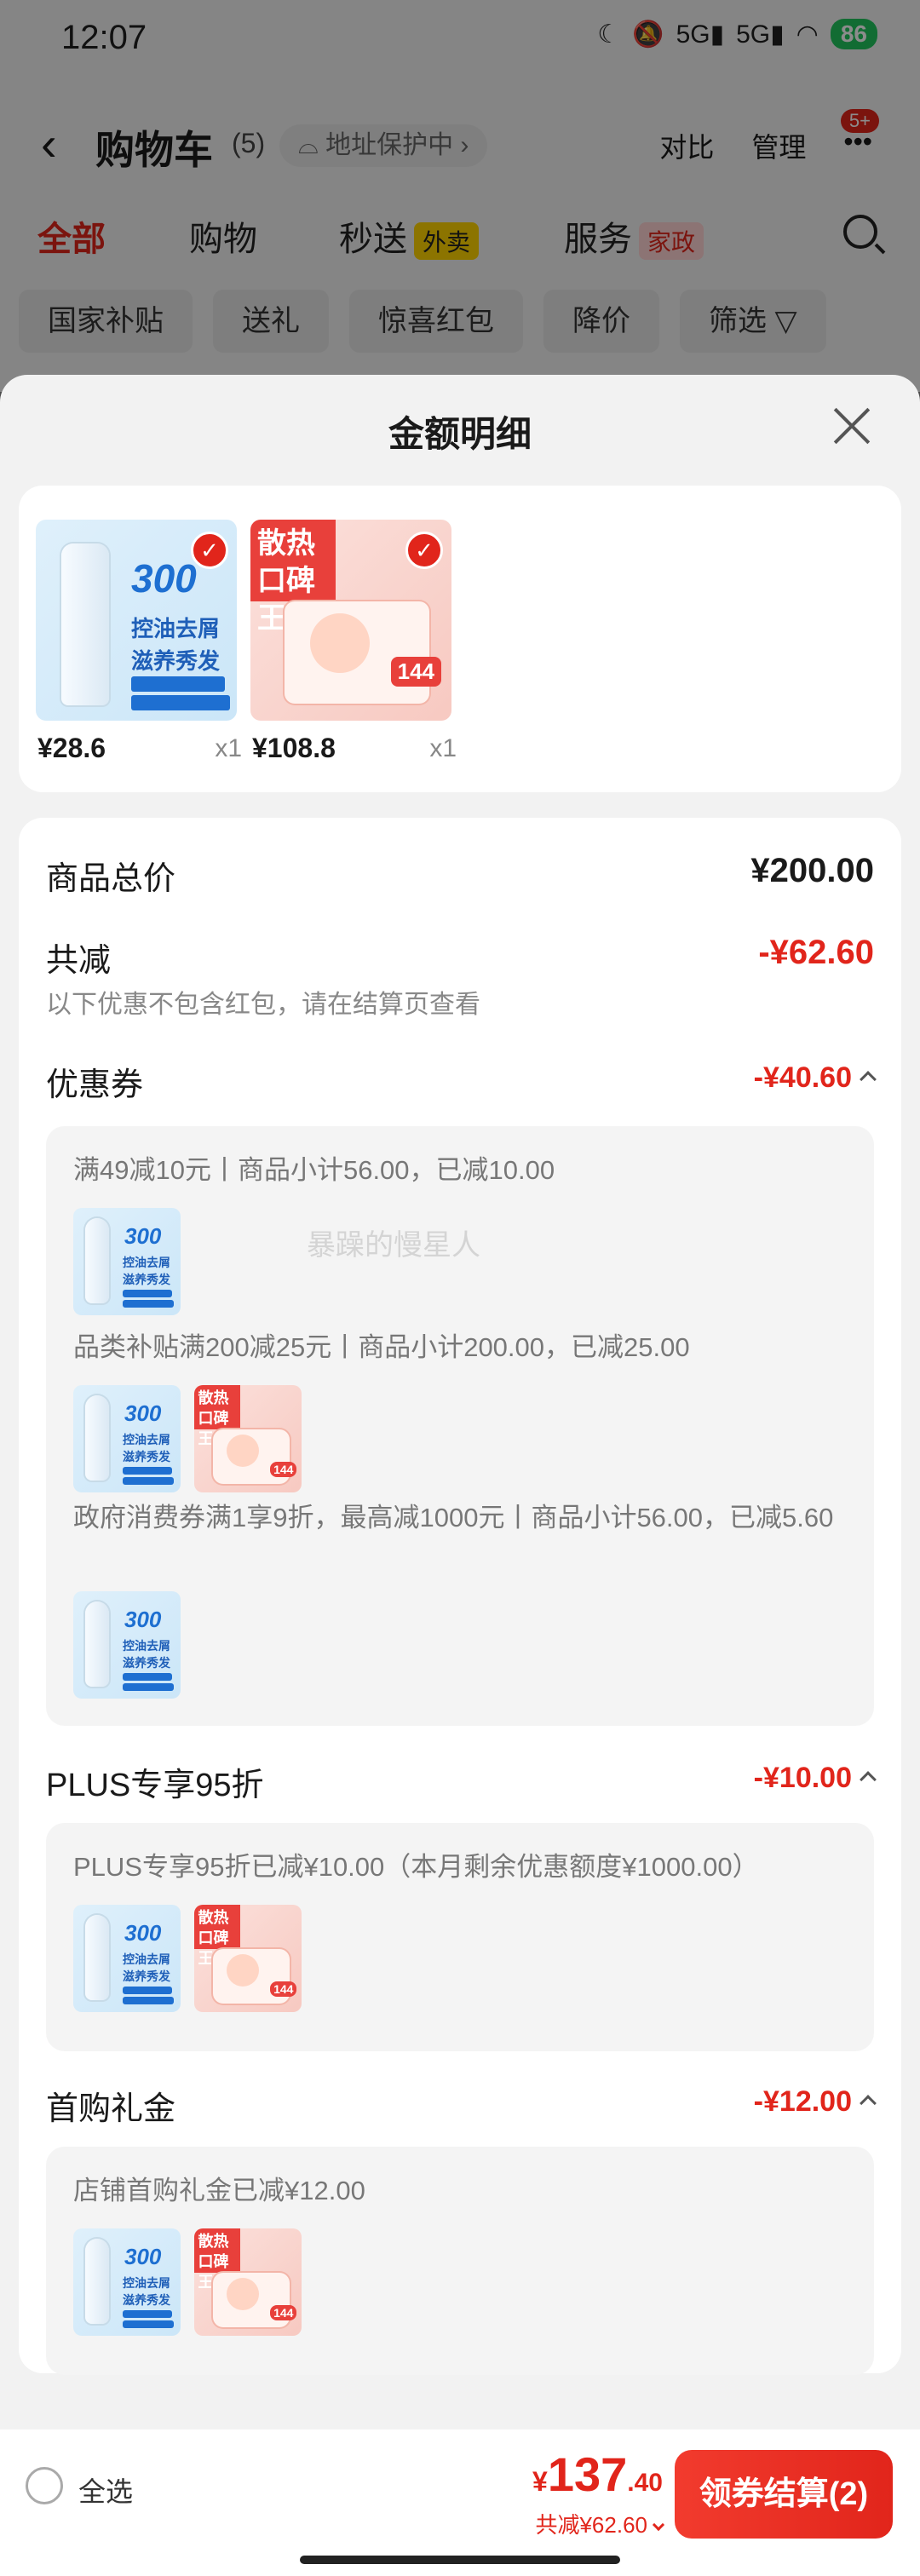  Describe the element at coordinates (686, 145) in the screenshot. I see `compare-button: 对比` at that location.